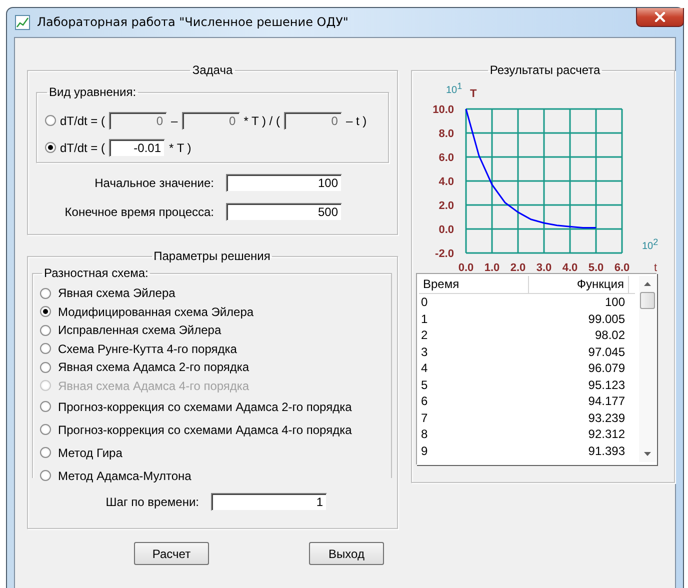 This screenshot has width=688, height=588. Describe the element at coordinates (81, 453) in the screenshot. I see `radio-button: Метод Гира` at that location.